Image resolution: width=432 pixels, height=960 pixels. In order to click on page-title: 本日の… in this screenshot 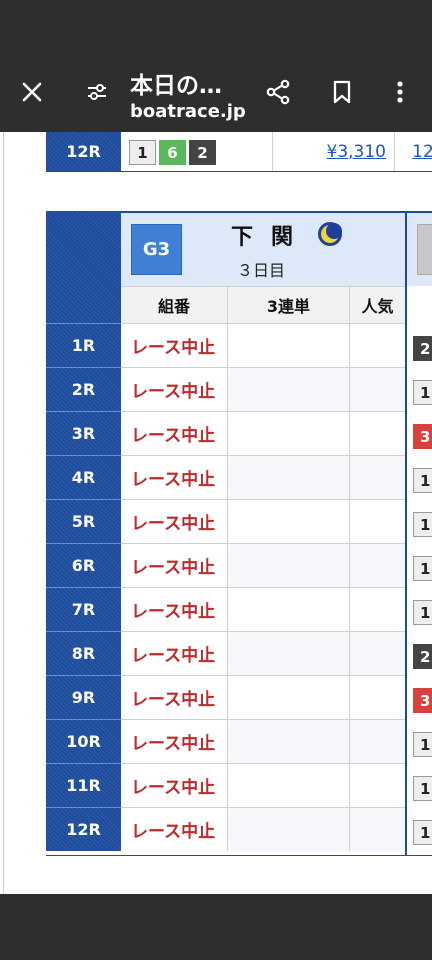, I will do `click(176, 83)`.